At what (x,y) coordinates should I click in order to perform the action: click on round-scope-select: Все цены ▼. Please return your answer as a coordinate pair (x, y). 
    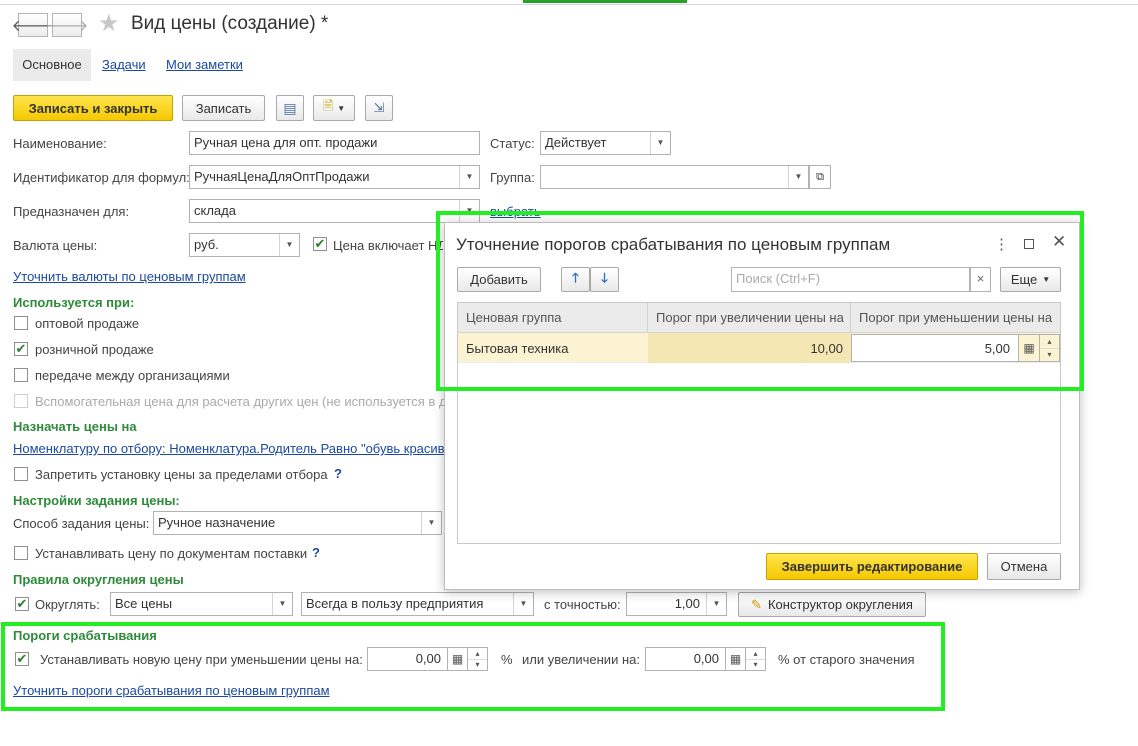
    Looking at the image, I should click on (201, 604).